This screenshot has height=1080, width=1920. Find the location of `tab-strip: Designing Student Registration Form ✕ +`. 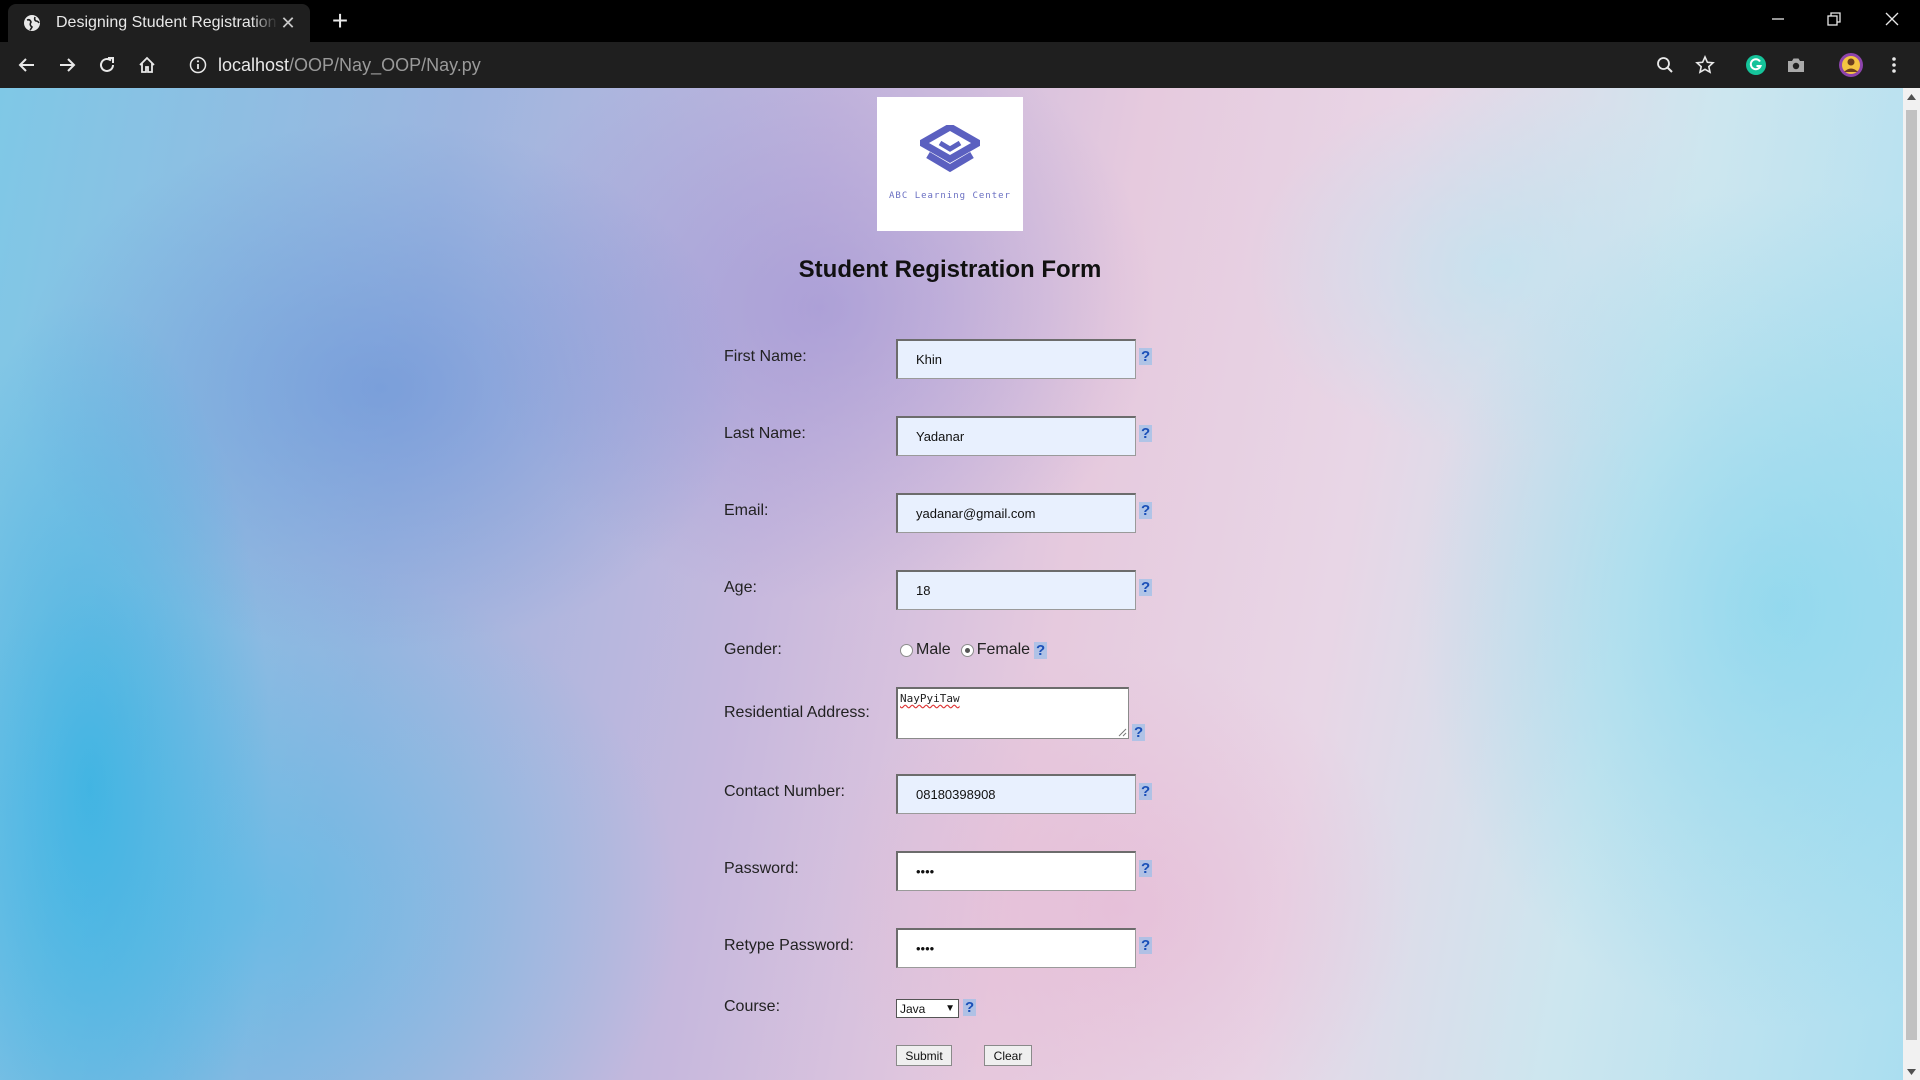

tab-strip: Designing Student Registration Form ✕ + is located at coordinates (960, 21).